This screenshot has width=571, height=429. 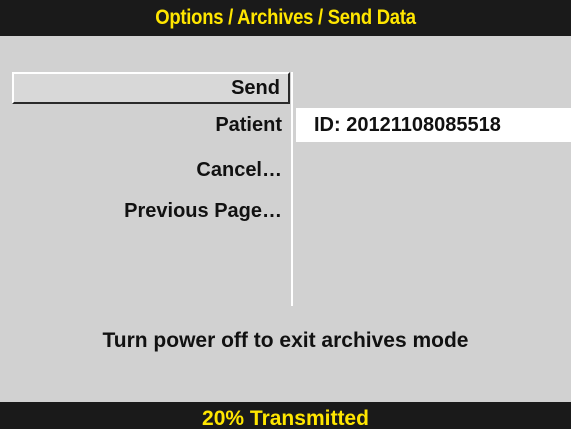 I want to click on menu-item-send: Send, so click(x=151, y=88).